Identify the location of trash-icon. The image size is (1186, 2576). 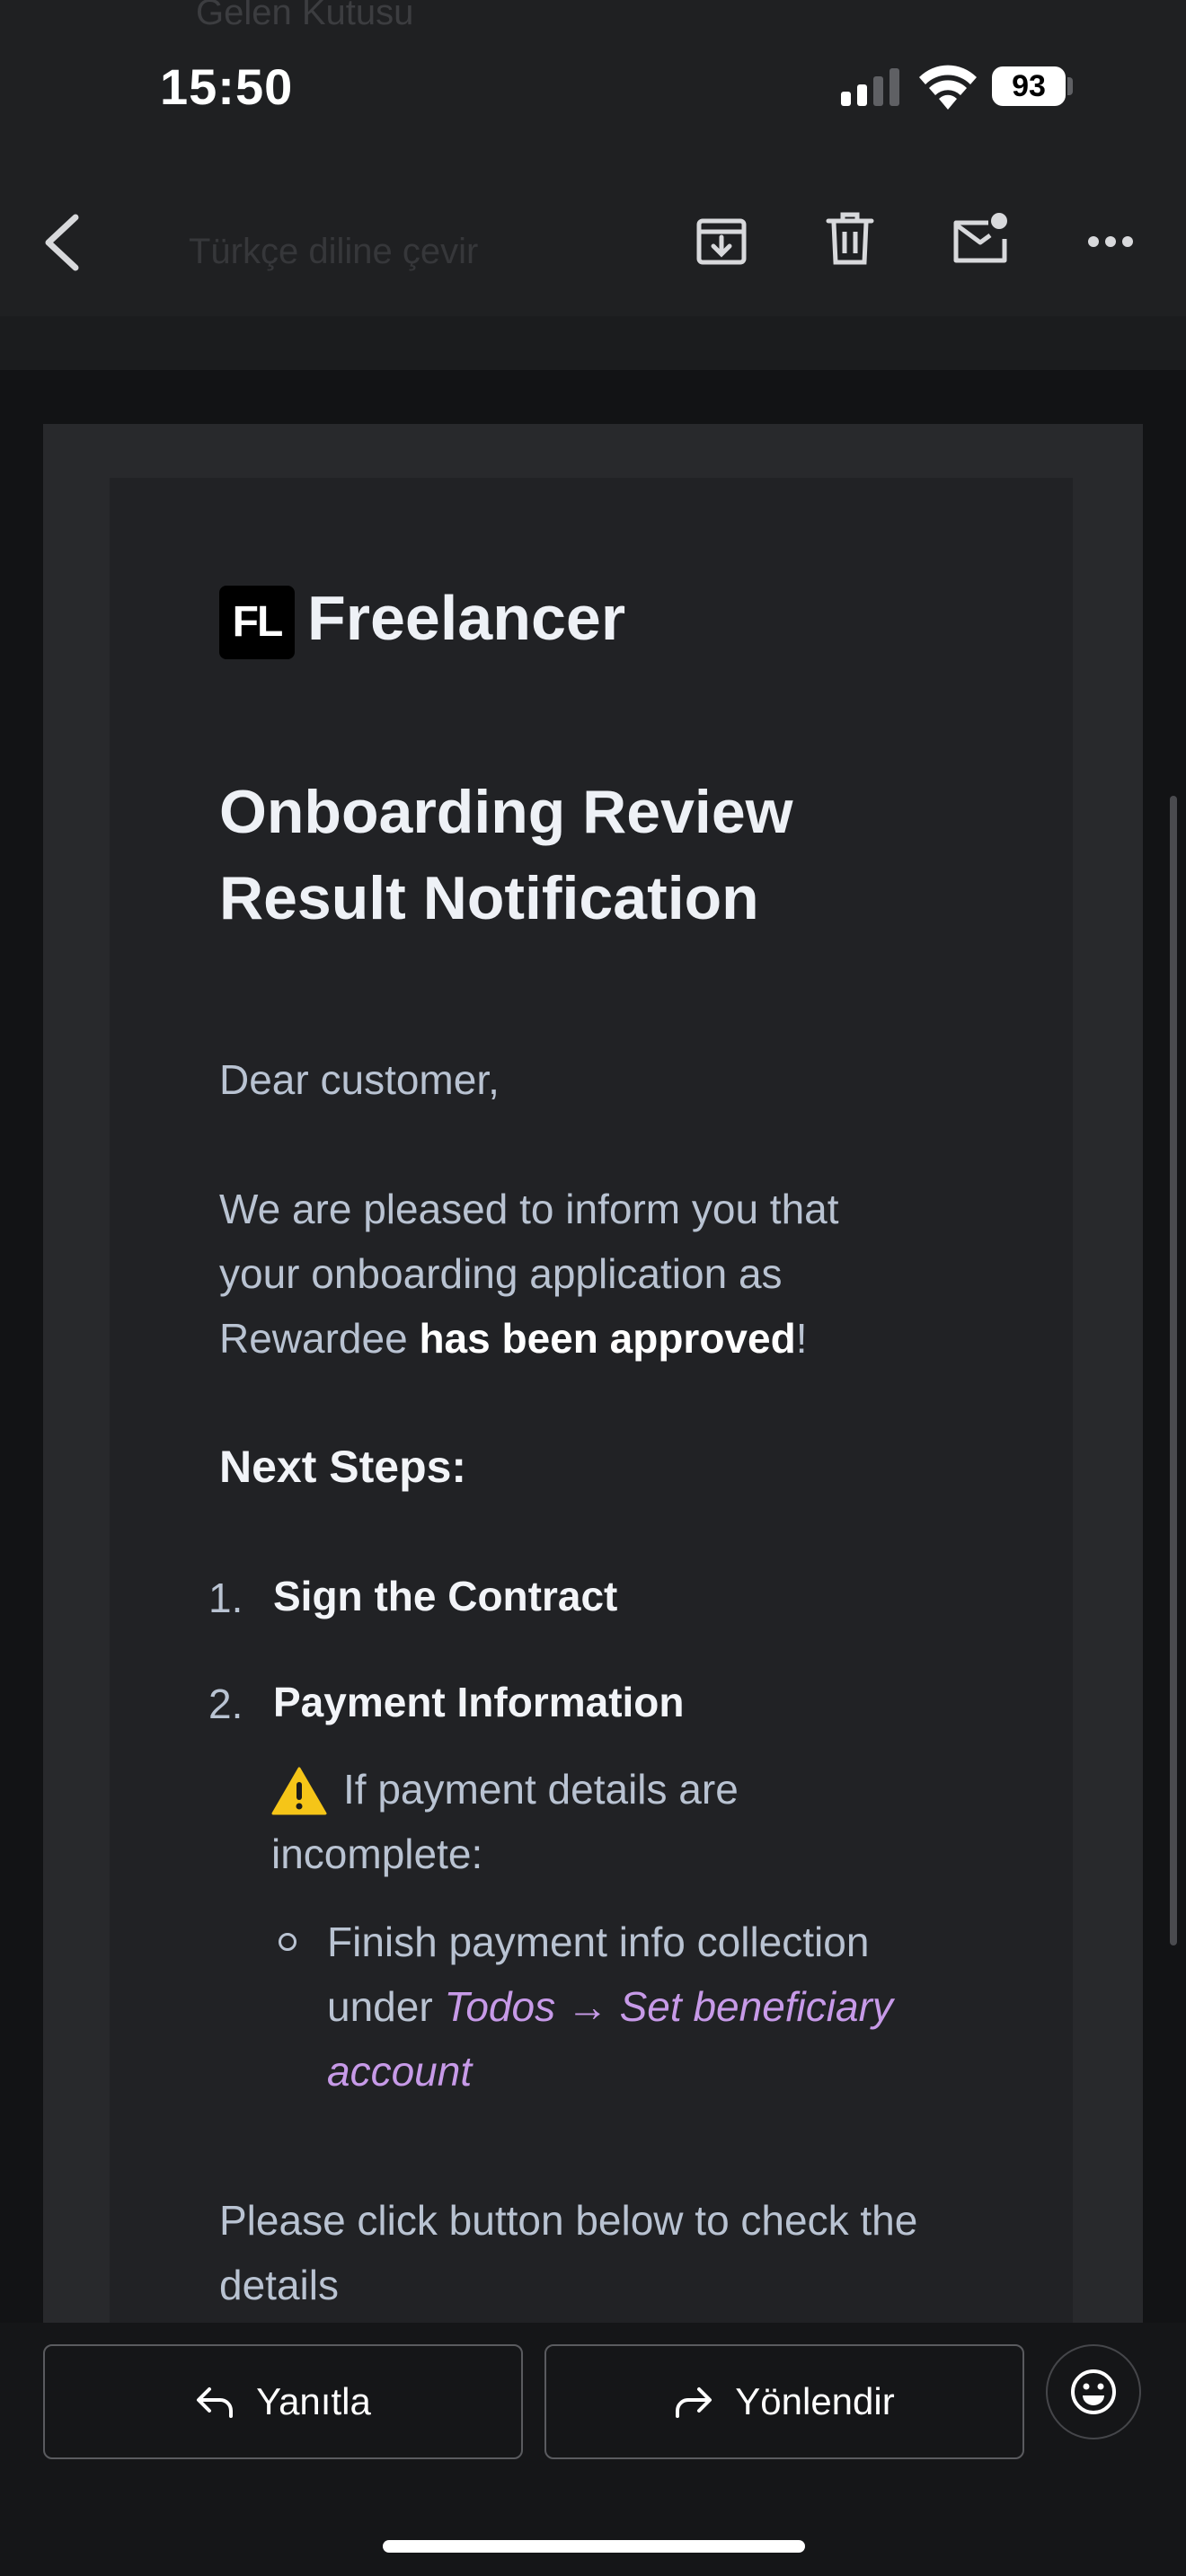
(850, 239).